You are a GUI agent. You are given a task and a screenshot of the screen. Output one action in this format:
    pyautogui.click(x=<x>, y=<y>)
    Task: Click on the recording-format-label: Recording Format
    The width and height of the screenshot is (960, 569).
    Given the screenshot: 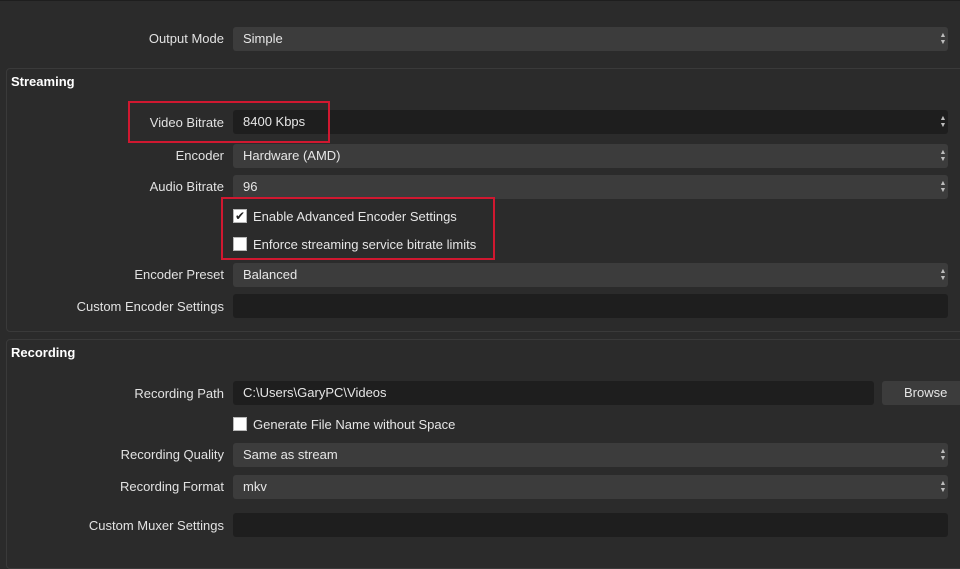 What is the action you would take?
    pyautogui.click(x=171, y=486)
    